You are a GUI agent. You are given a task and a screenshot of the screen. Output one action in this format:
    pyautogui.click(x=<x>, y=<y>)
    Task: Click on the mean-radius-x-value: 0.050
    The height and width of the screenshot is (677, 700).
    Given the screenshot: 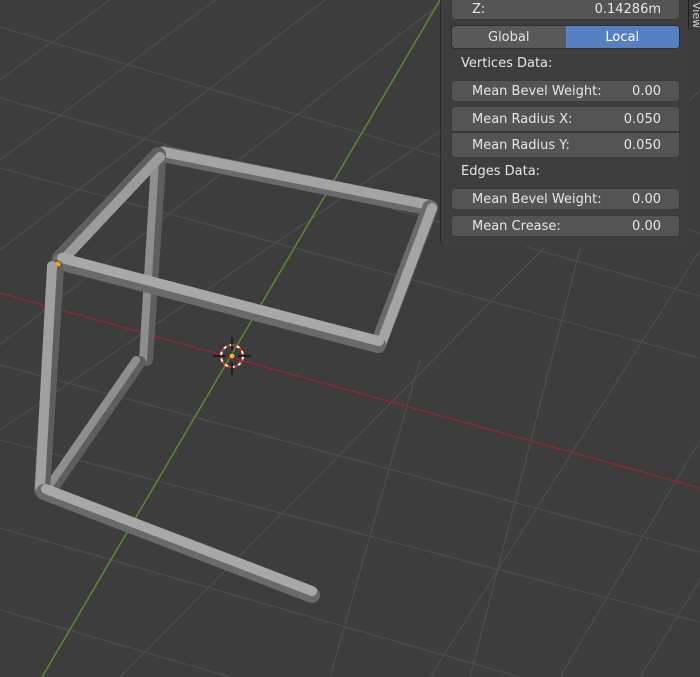 What is the action you would take?
    pyautogui.click(x=642, y=119)
    